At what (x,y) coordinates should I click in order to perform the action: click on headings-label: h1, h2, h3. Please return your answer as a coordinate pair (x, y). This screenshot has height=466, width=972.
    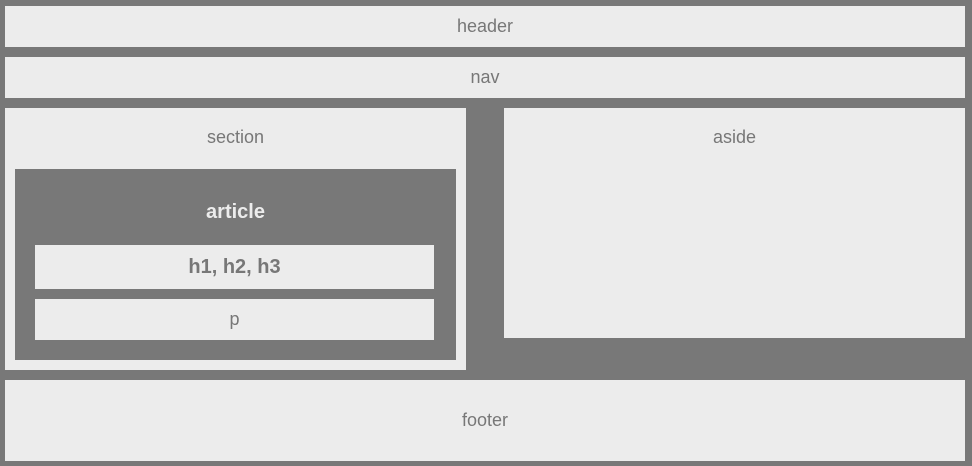
    Looking at the image, I should click on (234, 266).